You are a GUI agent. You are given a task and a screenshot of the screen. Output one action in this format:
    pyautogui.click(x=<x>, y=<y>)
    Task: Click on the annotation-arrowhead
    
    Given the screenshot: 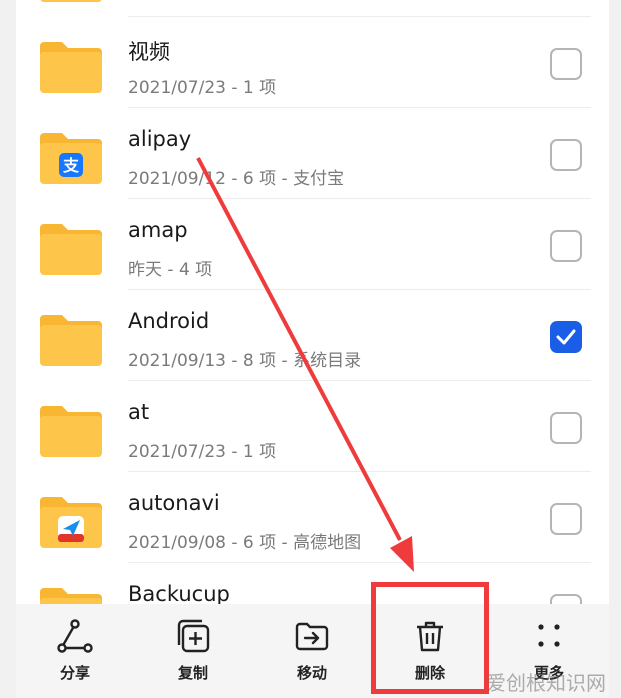 What is the action you would take?
    pyautogui.click(x=402, y=554)
    